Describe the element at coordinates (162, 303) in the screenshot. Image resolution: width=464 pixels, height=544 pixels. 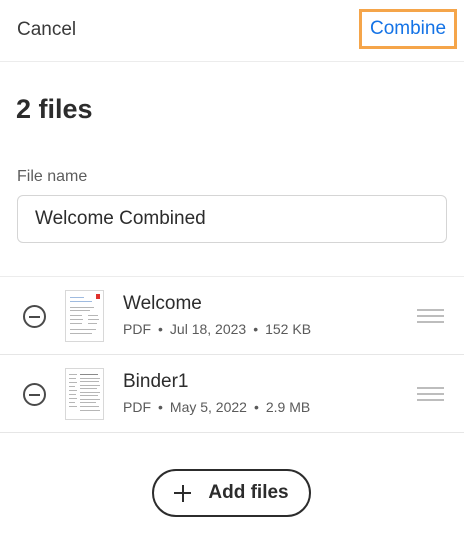
I see `file-name: Welcome` at that location.